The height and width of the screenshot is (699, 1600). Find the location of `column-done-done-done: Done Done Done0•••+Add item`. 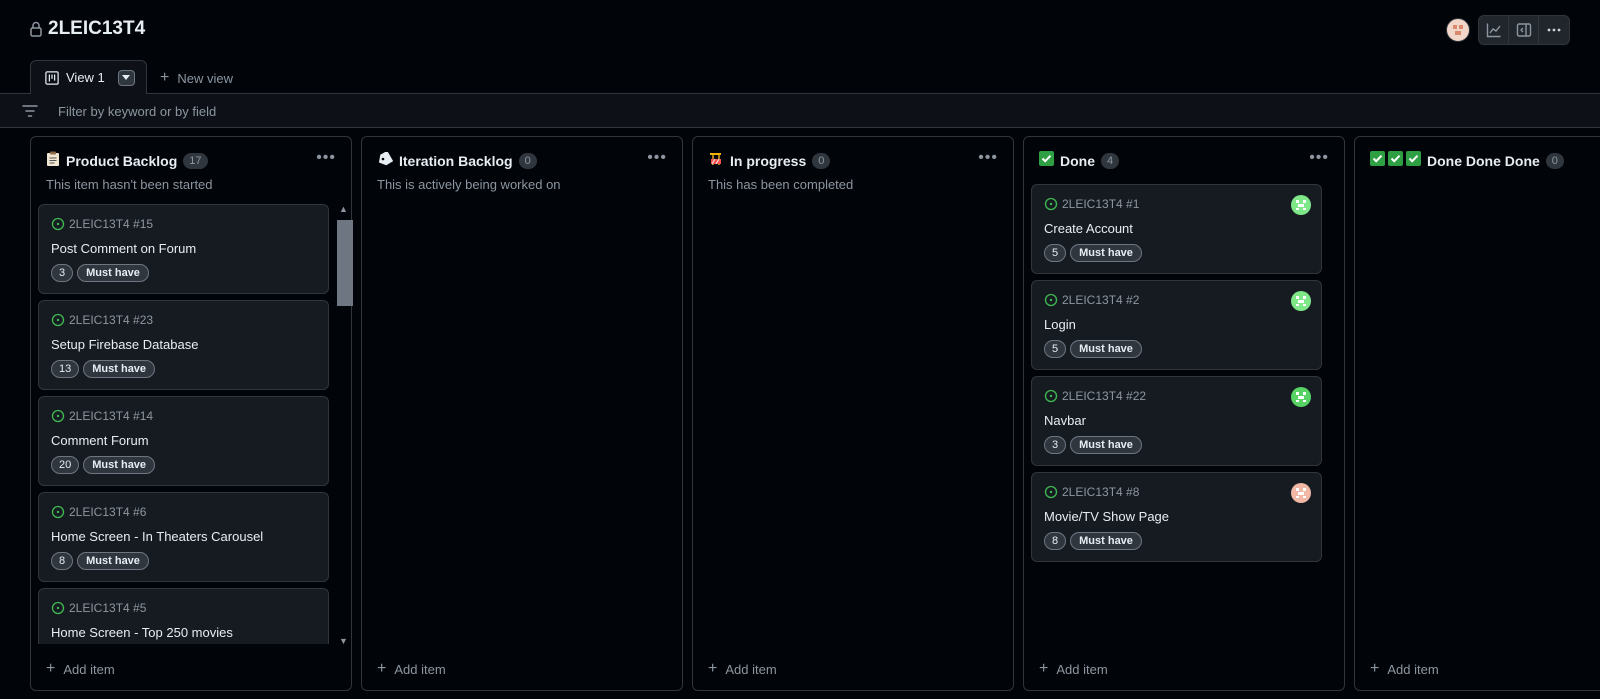

column-done-done-done: Done Done Done0•••+Add item is located at coordinates (1477, 413).